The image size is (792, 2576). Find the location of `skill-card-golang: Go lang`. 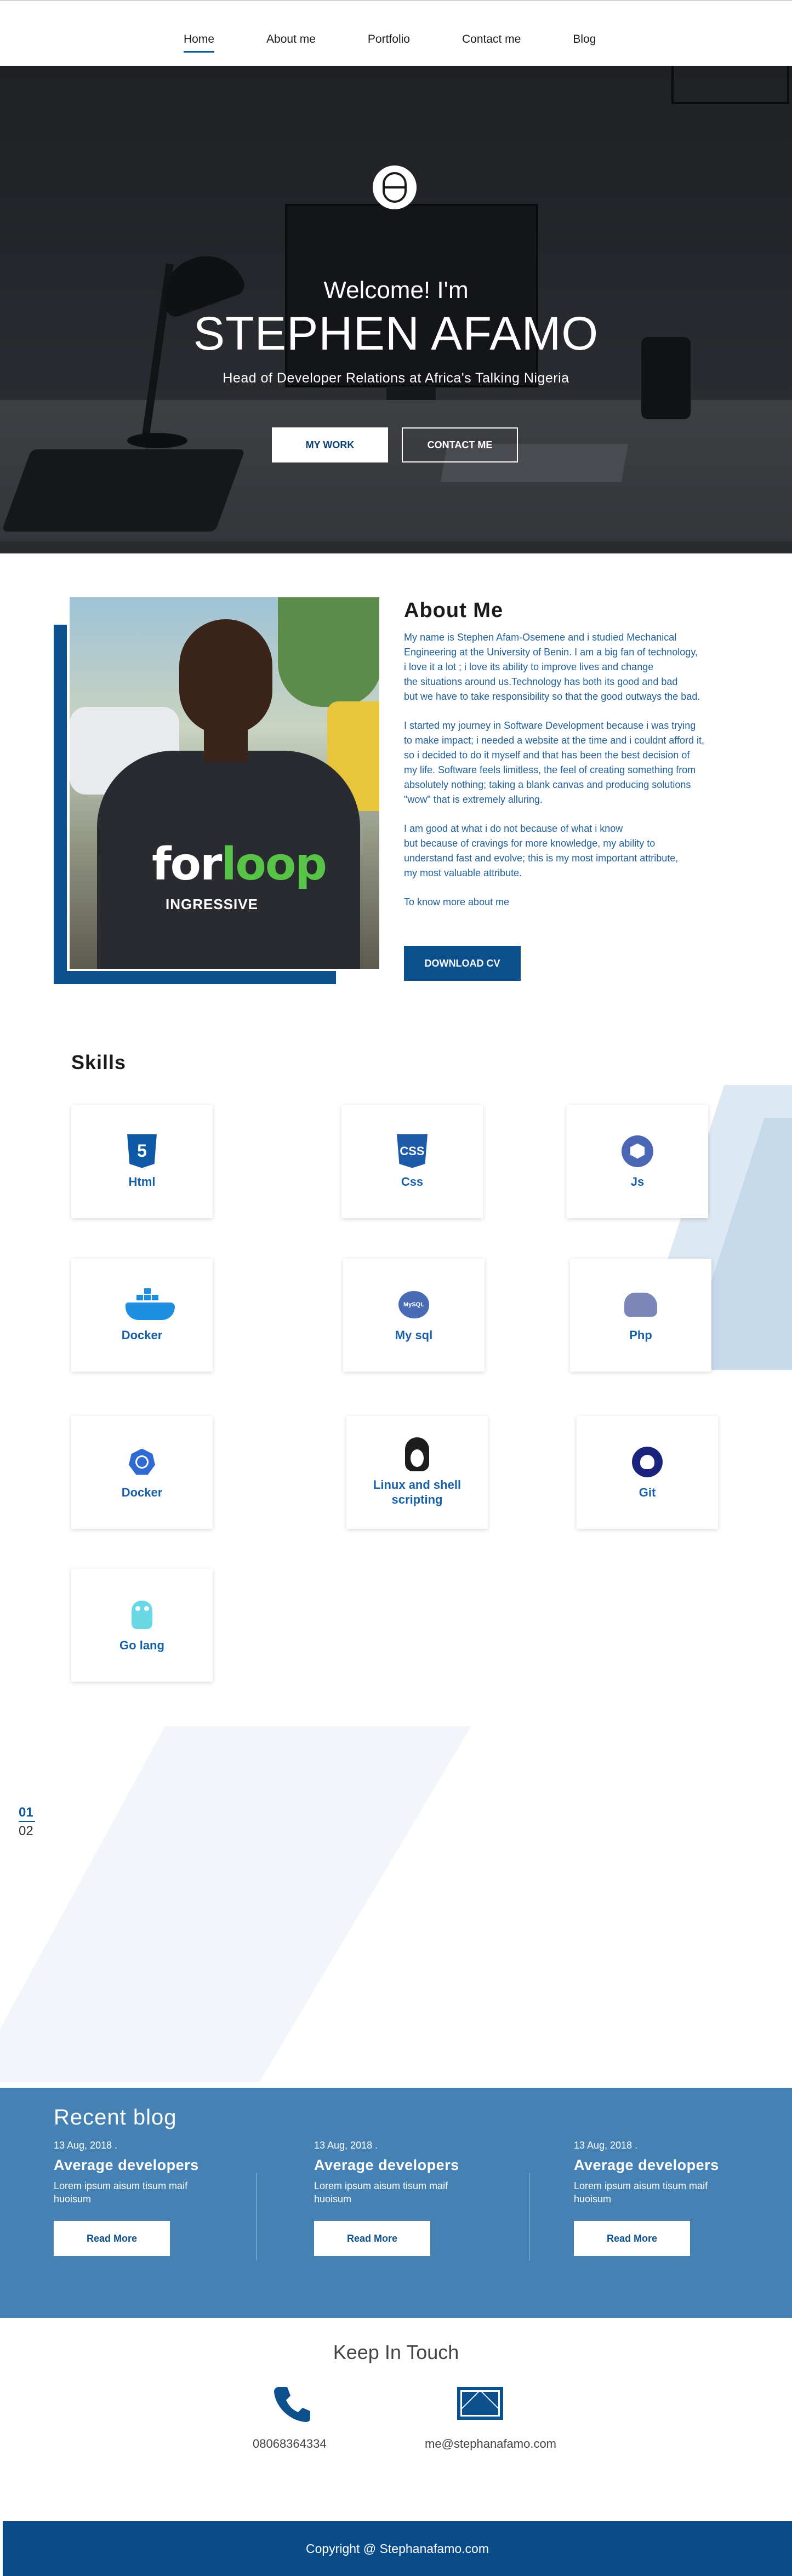

skill-card-golang: Go lang is located at coordinates (142, 1625).